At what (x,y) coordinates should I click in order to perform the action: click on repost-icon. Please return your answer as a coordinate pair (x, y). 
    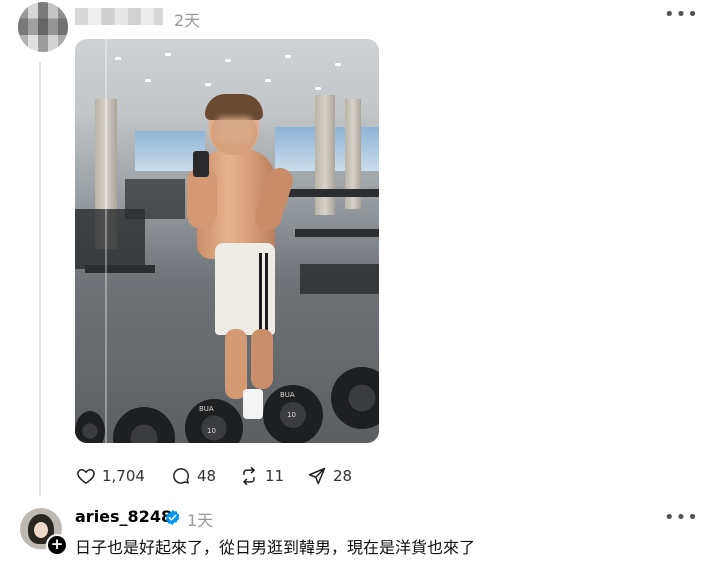
    Looking at the image, I should click on (249, 476).